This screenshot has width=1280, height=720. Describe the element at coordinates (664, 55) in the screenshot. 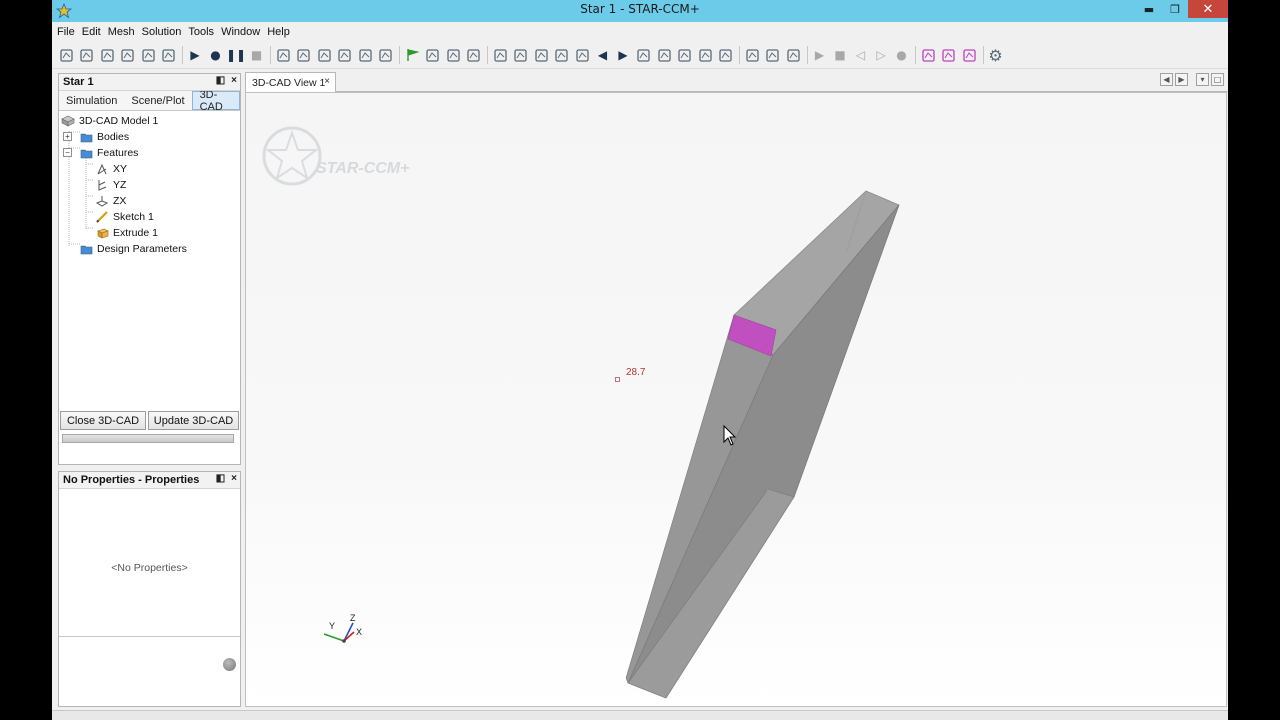

I see `cursor-icon` at that location.